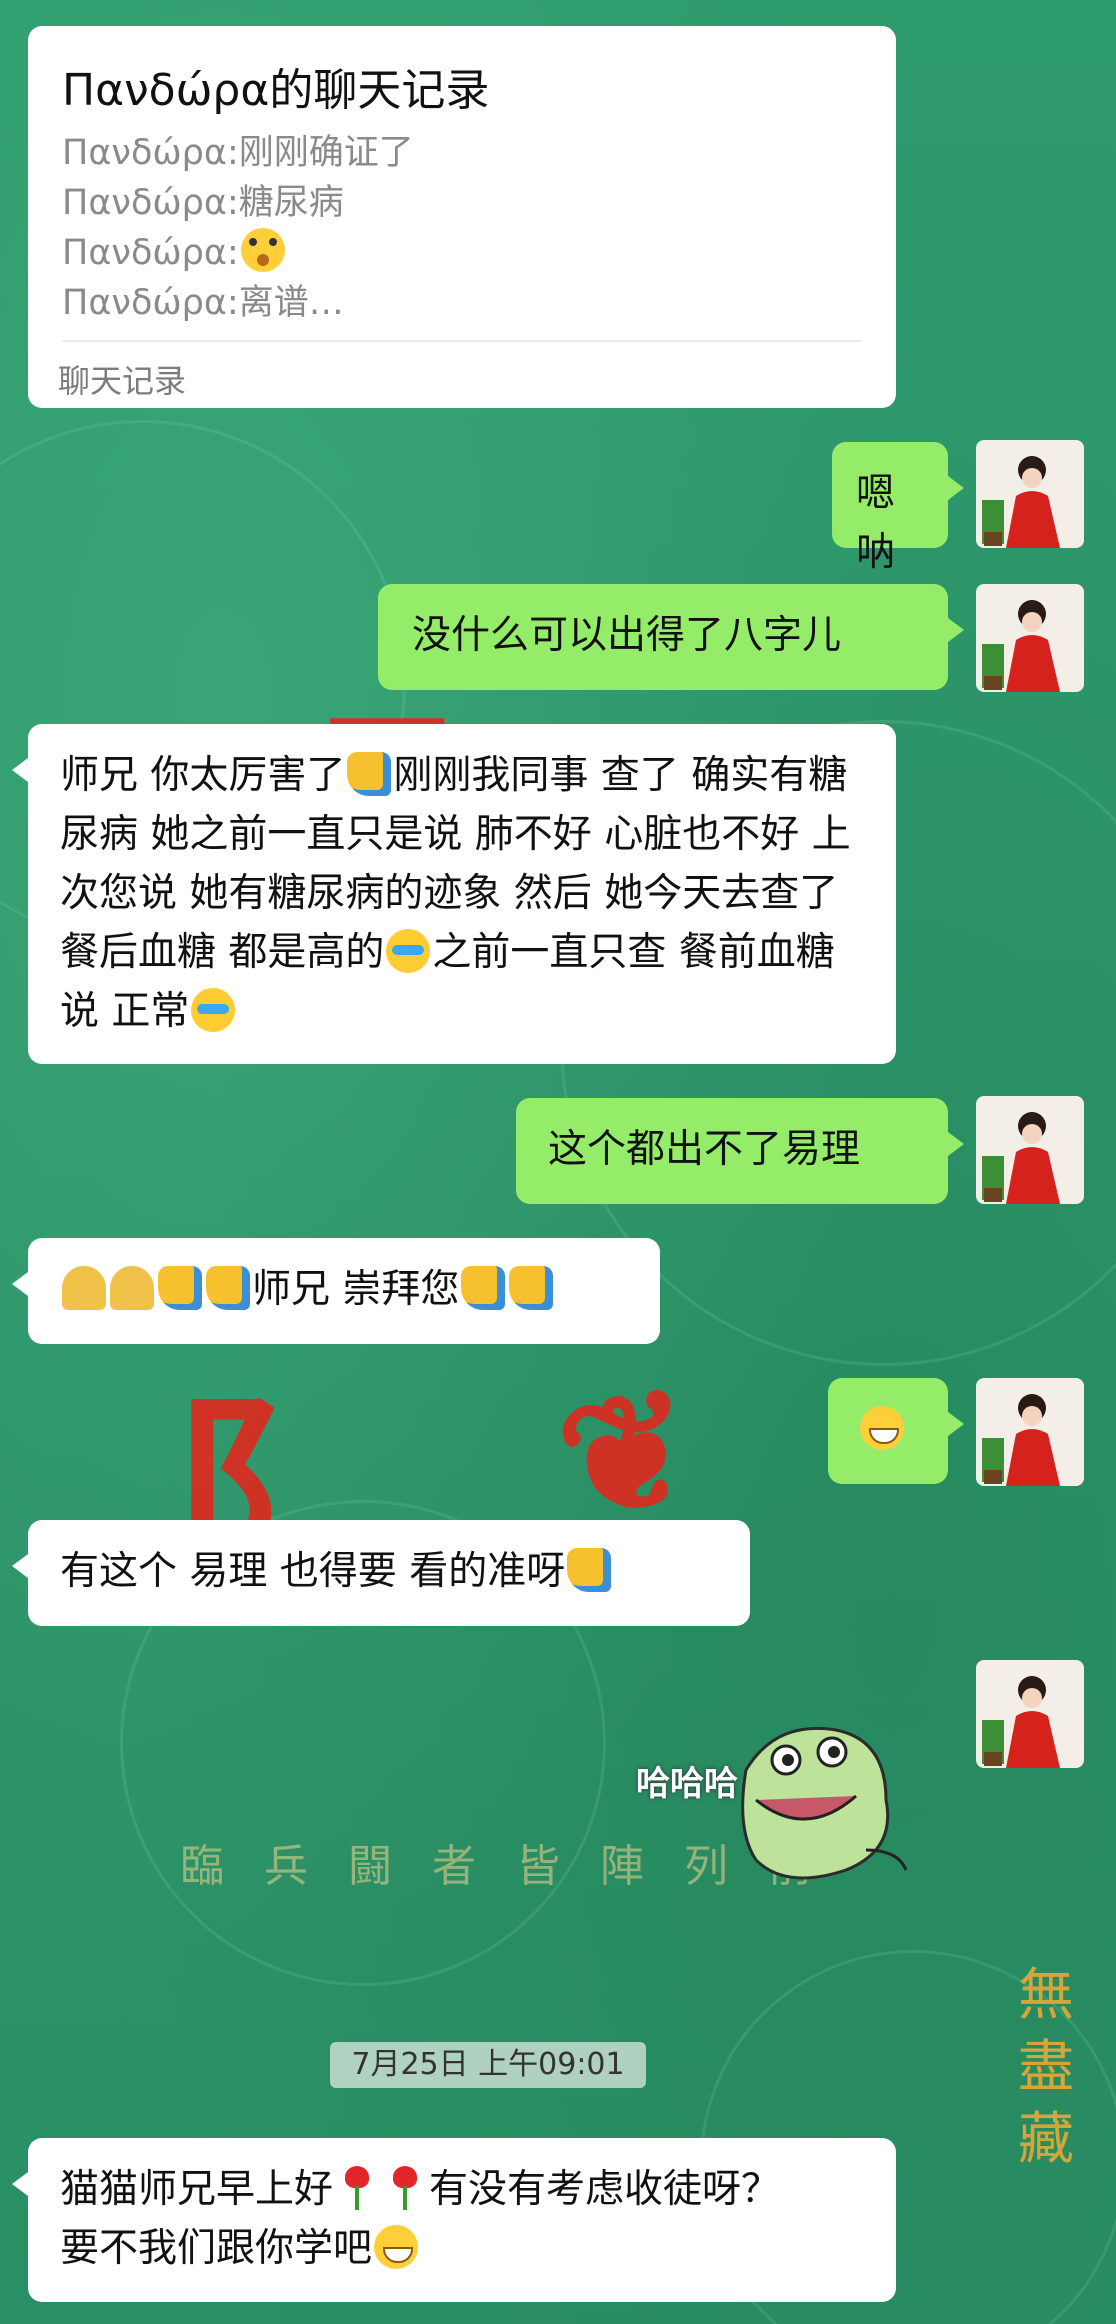  I want to click on background-vertical-text: 無盡藏, so click(1046, 2067).